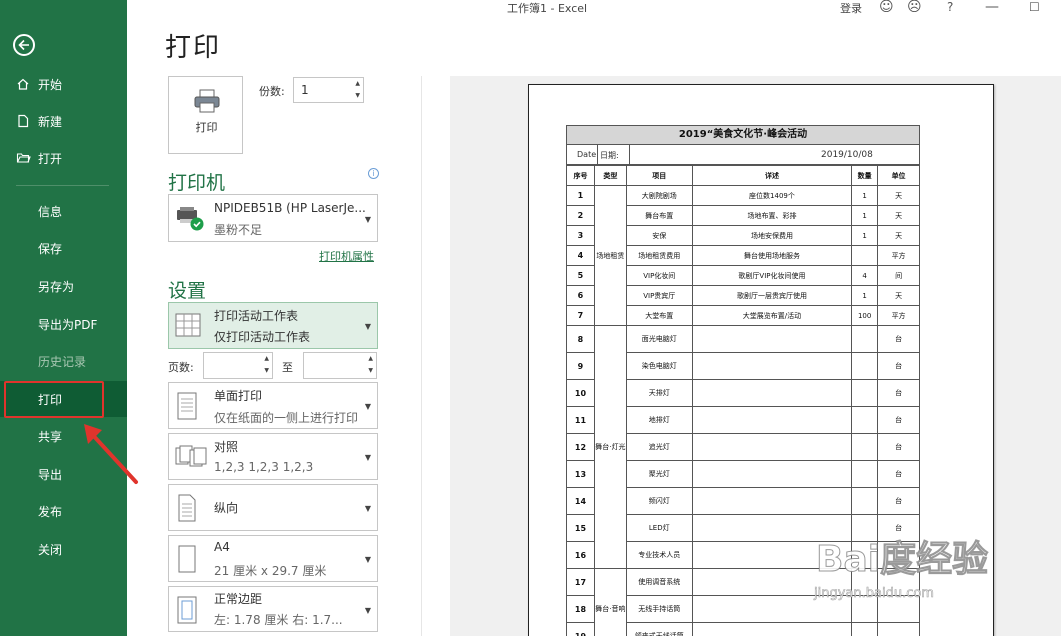 The width and height of the screenshot is (1061, 636). What do you see at coordinates (273, 325) in the screenshot?
I see `print-scope-dropdown: 打印活动工作表 仅打印活动工作表 ▼` at bounding box center [273, 325].